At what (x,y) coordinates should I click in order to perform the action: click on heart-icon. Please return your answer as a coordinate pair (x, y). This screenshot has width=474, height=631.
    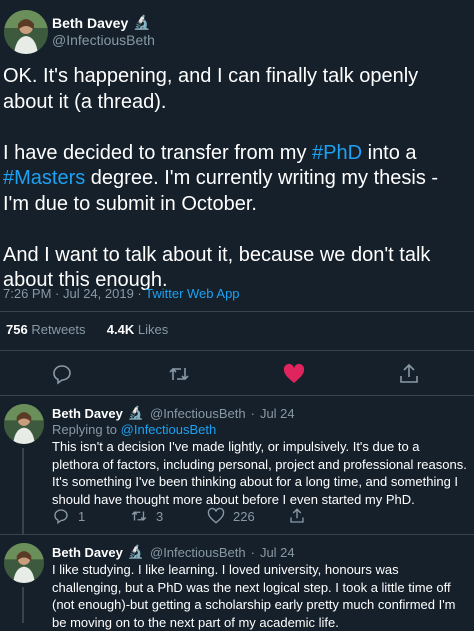
    Looking at the image, I should click on (216, 515).